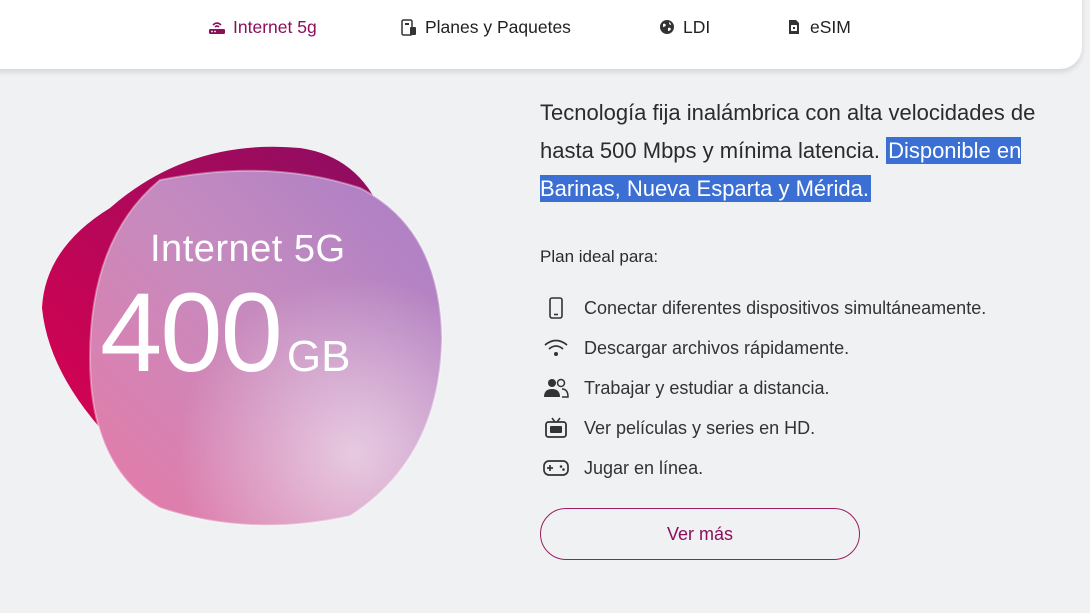 Image resolution: width=1090 pixels, height=613 pixels. What do you see at coordinates (830, 26) in the screenshot?
I see `tab-esim-label: eSIM` at bounding box center [830, 26].